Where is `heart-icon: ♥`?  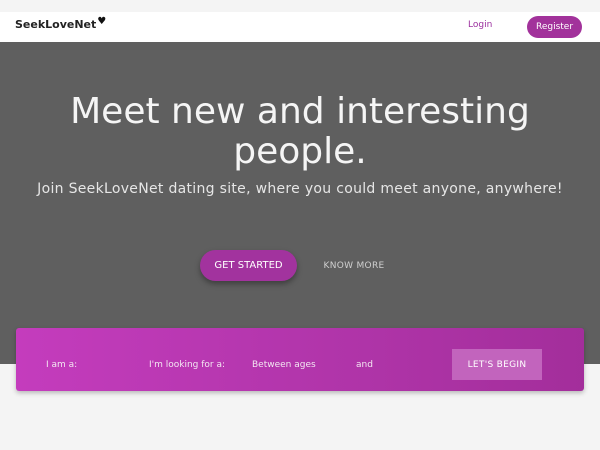 heart-icon: ♥ is located at coordinates (102, 21).